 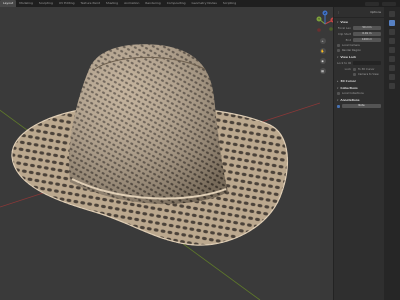 I want to click on annotation-color-swatch, so click(x=338, y=106).